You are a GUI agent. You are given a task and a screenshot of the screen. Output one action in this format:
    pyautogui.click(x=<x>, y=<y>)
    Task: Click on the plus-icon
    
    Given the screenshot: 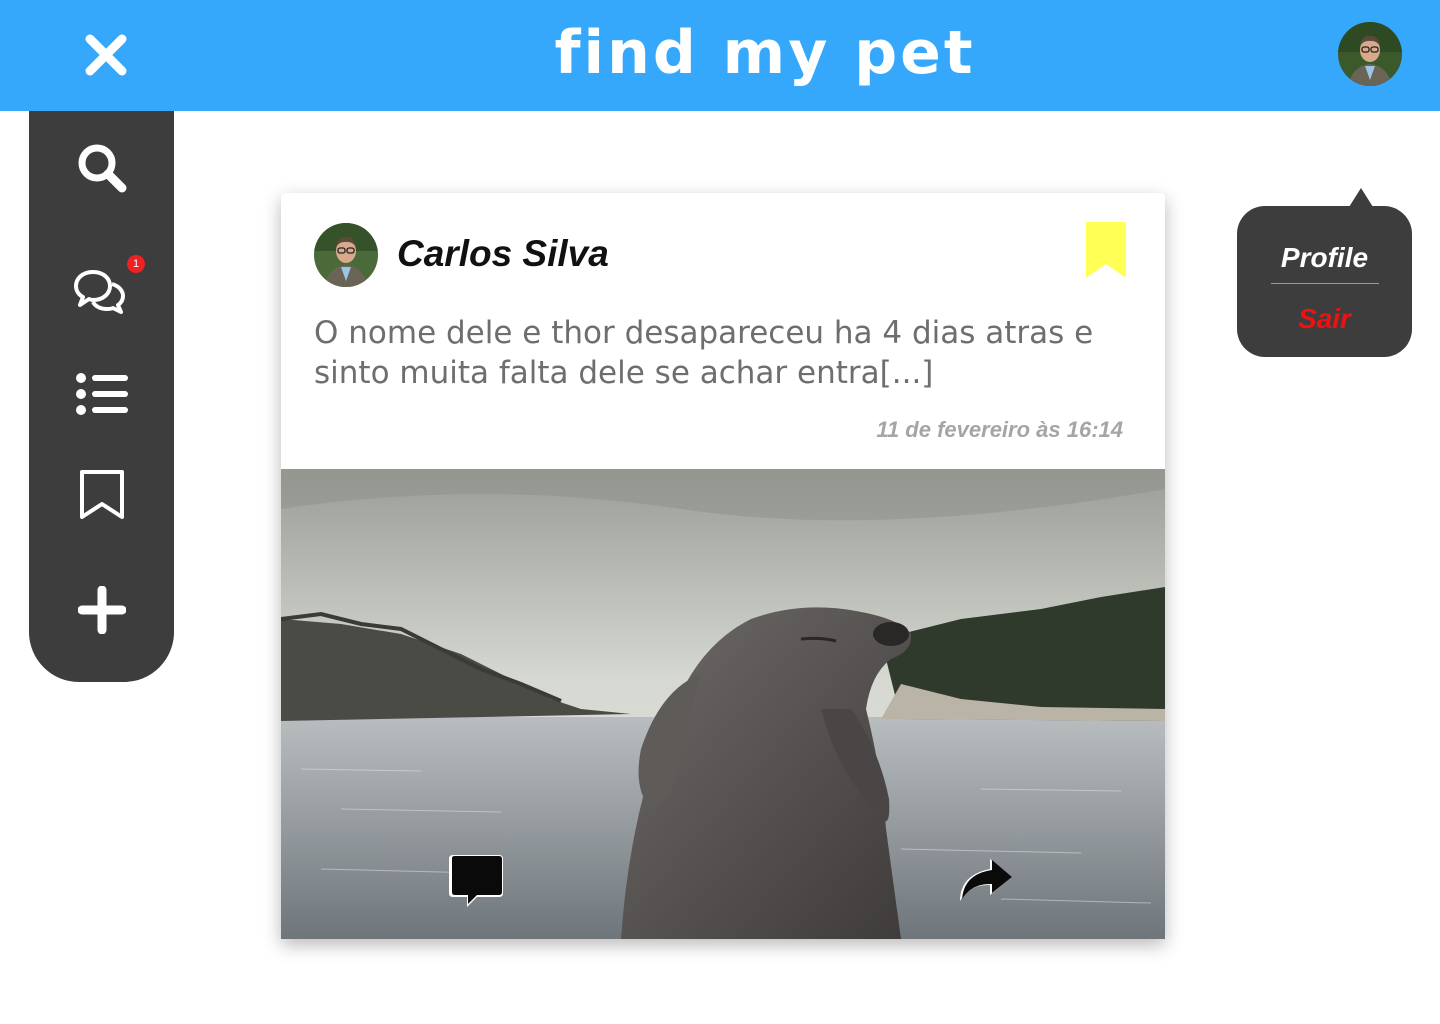 What is the action you would take?
    pyautogui.click(x=101, y=610)
    